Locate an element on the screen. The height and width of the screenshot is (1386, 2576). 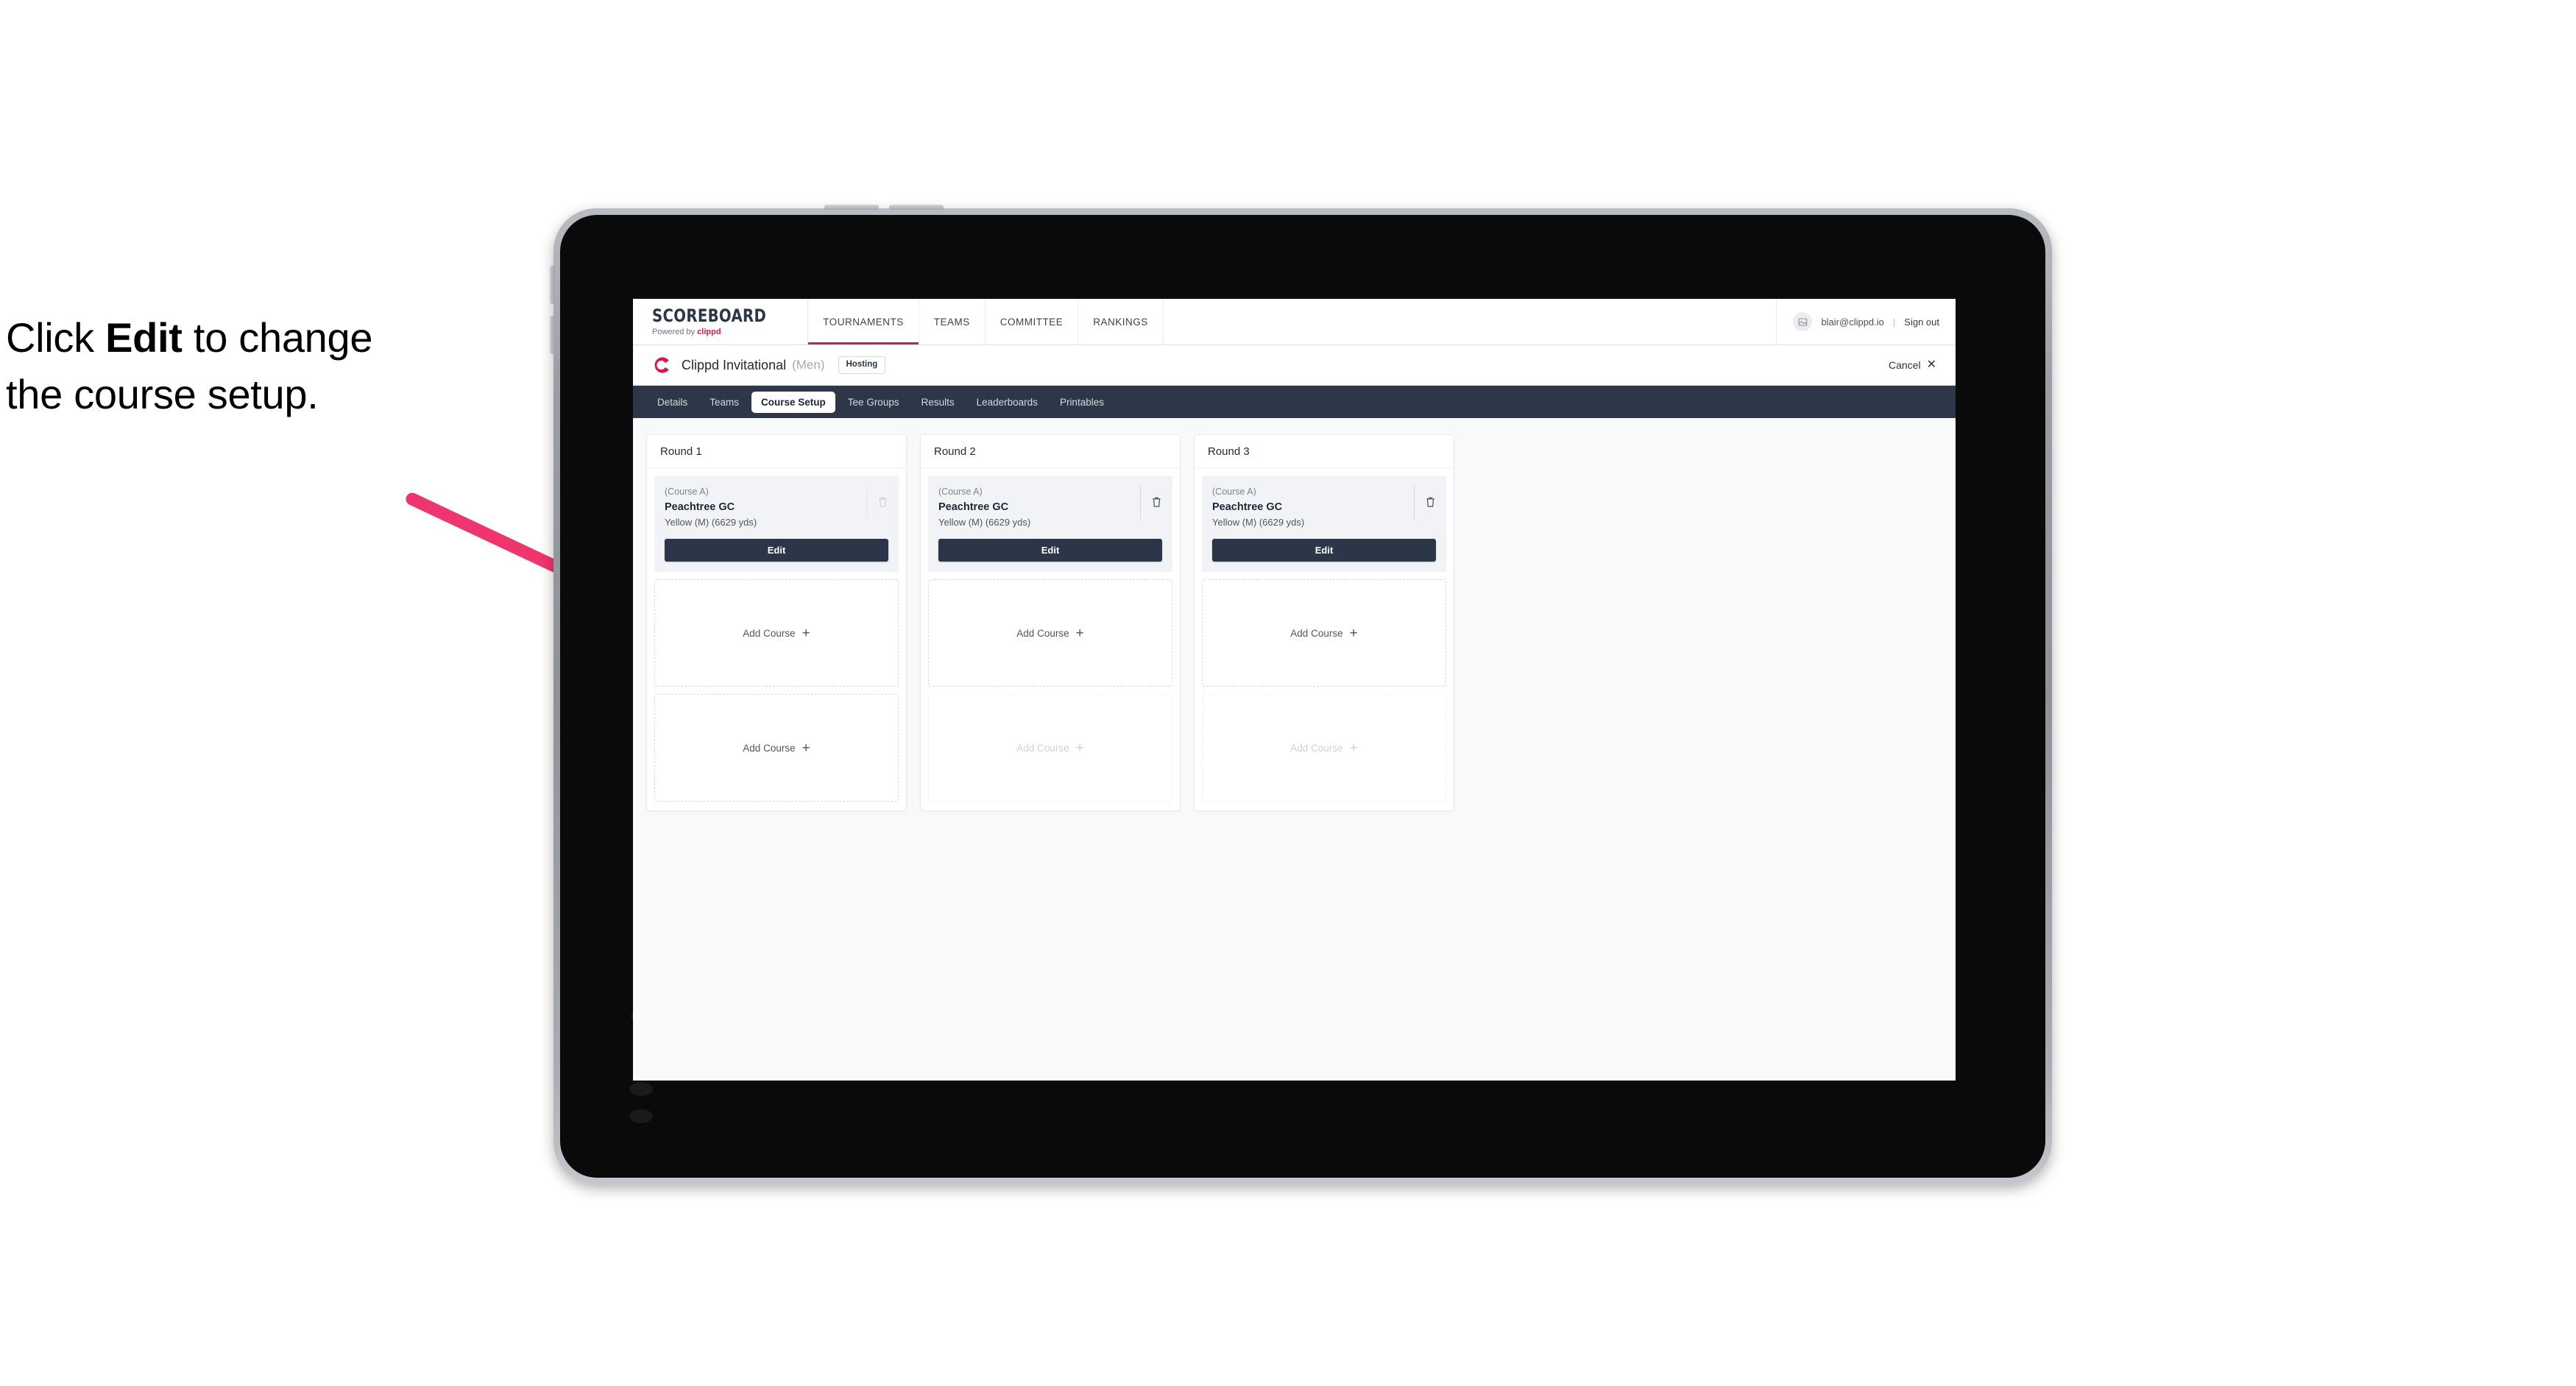
user-avatar-icon is located at coordinates (1803, 321).